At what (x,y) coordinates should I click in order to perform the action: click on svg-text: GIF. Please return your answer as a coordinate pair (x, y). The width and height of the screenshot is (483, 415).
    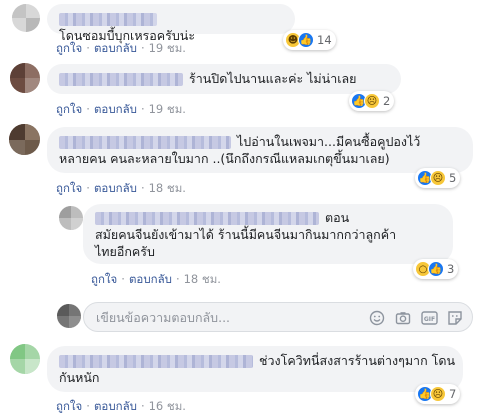
    Looking at the image, I should click on (428, 319).